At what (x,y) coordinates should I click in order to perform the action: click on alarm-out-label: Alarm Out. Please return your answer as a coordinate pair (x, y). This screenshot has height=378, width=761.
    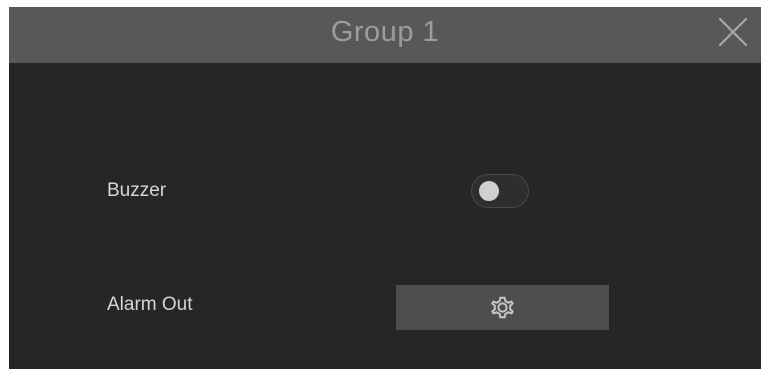
    Looking at the image, I should click on (150, 304).